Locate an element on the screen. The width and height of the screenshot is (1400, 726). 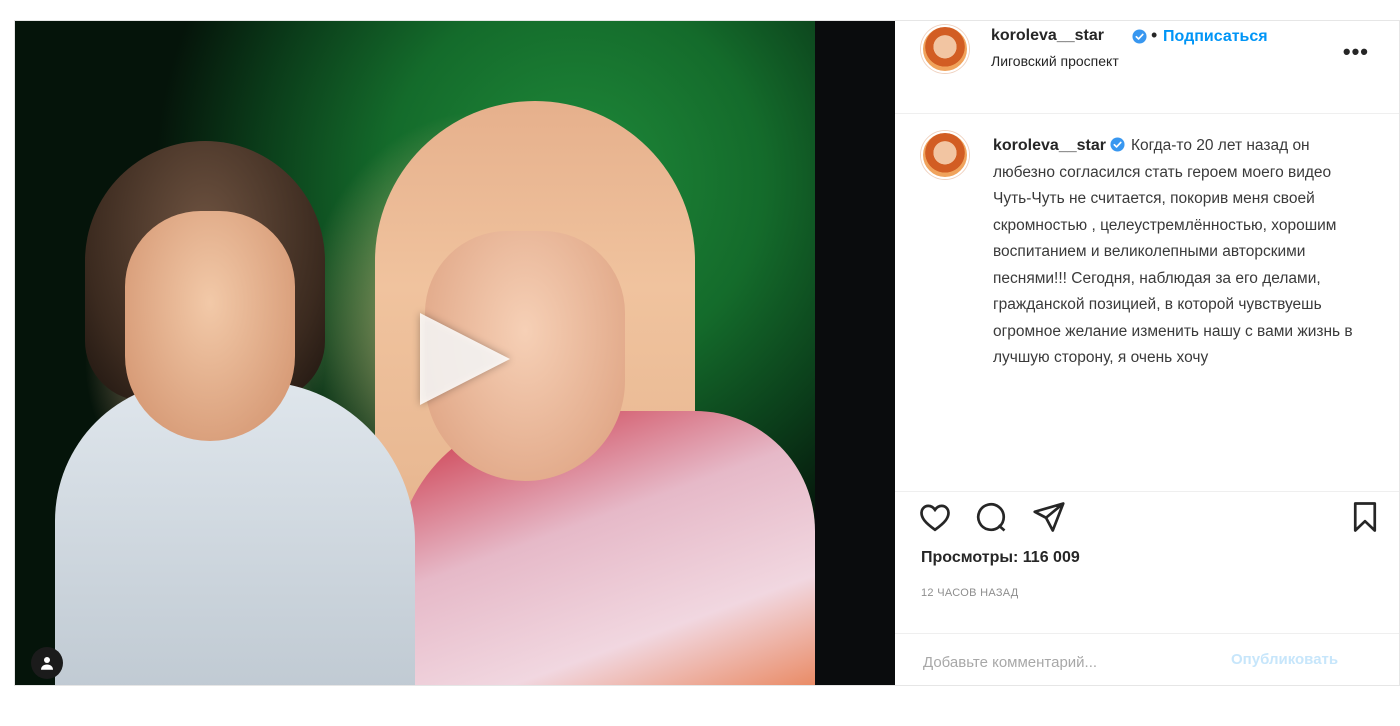
save-button is located at coordinates (1365, 517).